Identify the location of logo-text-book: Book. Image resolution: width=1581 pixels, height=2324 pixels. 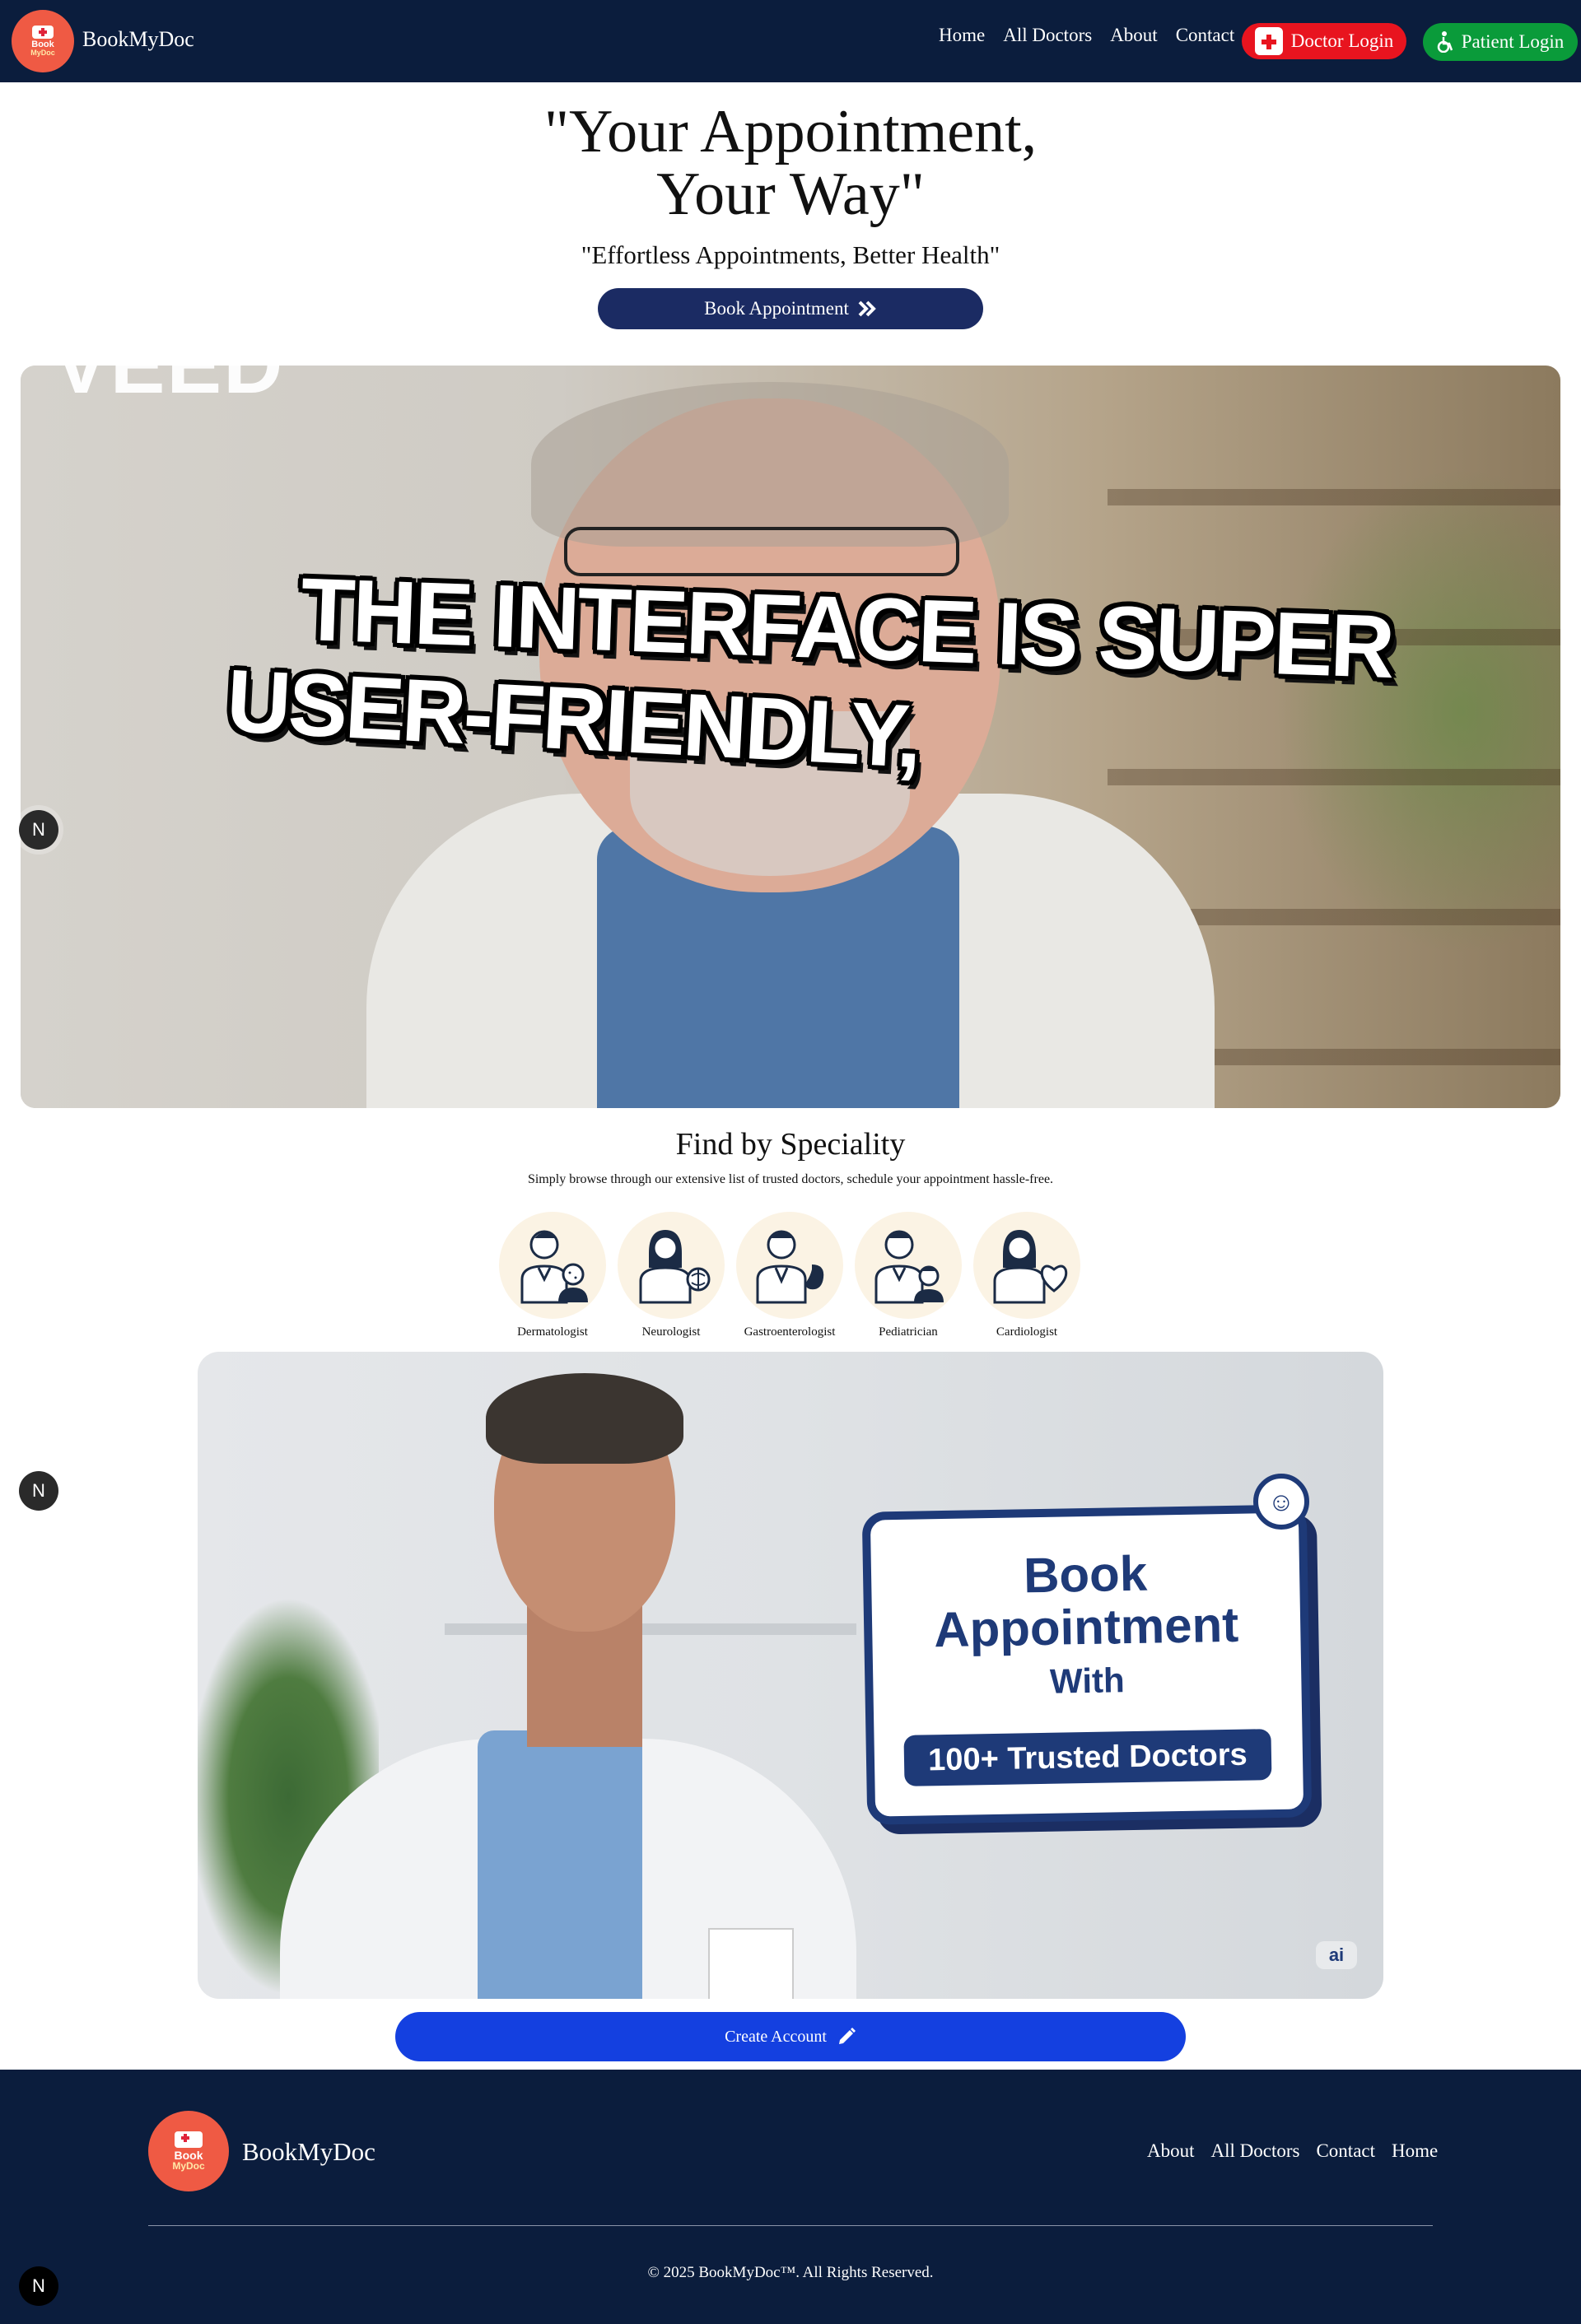
(188, 2155).